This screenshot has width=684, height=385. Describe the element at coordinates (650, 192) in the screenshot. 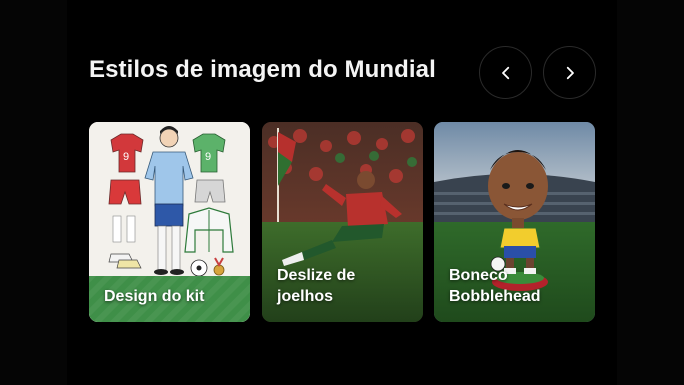

I see `right-margin` at that location.